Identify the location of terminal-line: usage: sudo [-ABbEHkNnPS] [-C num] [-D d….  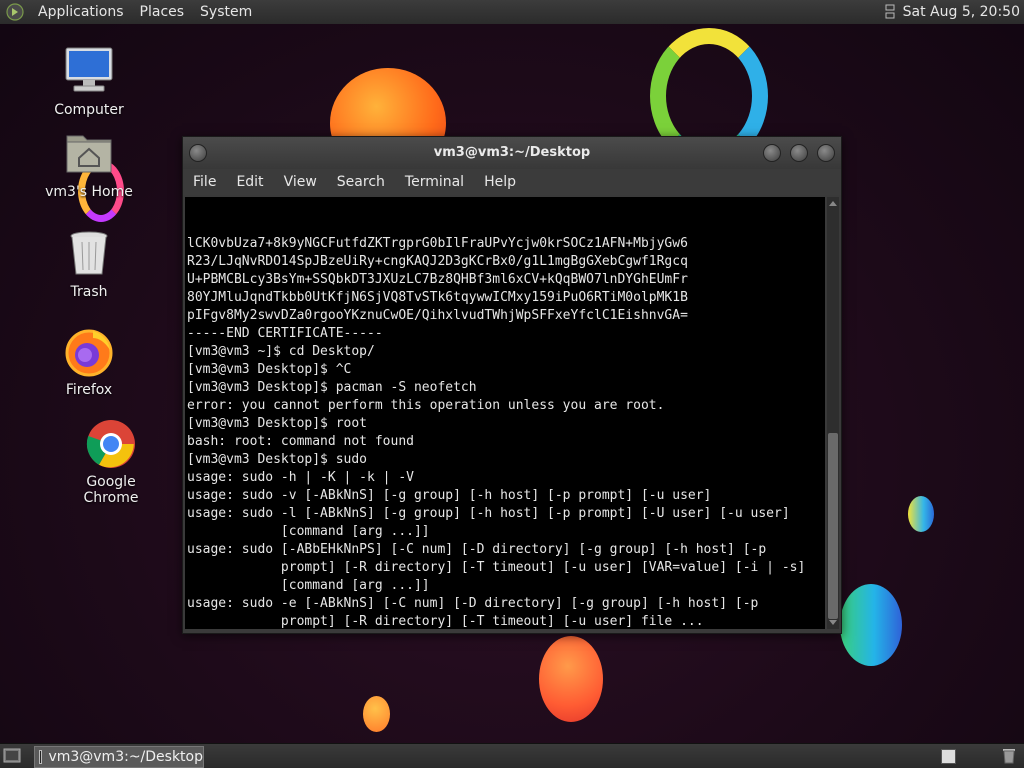
(477, 549).